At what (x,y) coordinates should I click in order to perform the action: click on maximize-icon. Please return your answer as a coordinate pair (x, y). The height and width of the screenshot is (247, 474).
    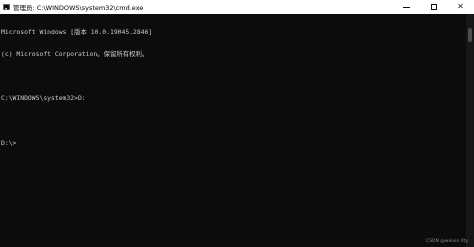
    Looking at the image, I should click on (433, 7).